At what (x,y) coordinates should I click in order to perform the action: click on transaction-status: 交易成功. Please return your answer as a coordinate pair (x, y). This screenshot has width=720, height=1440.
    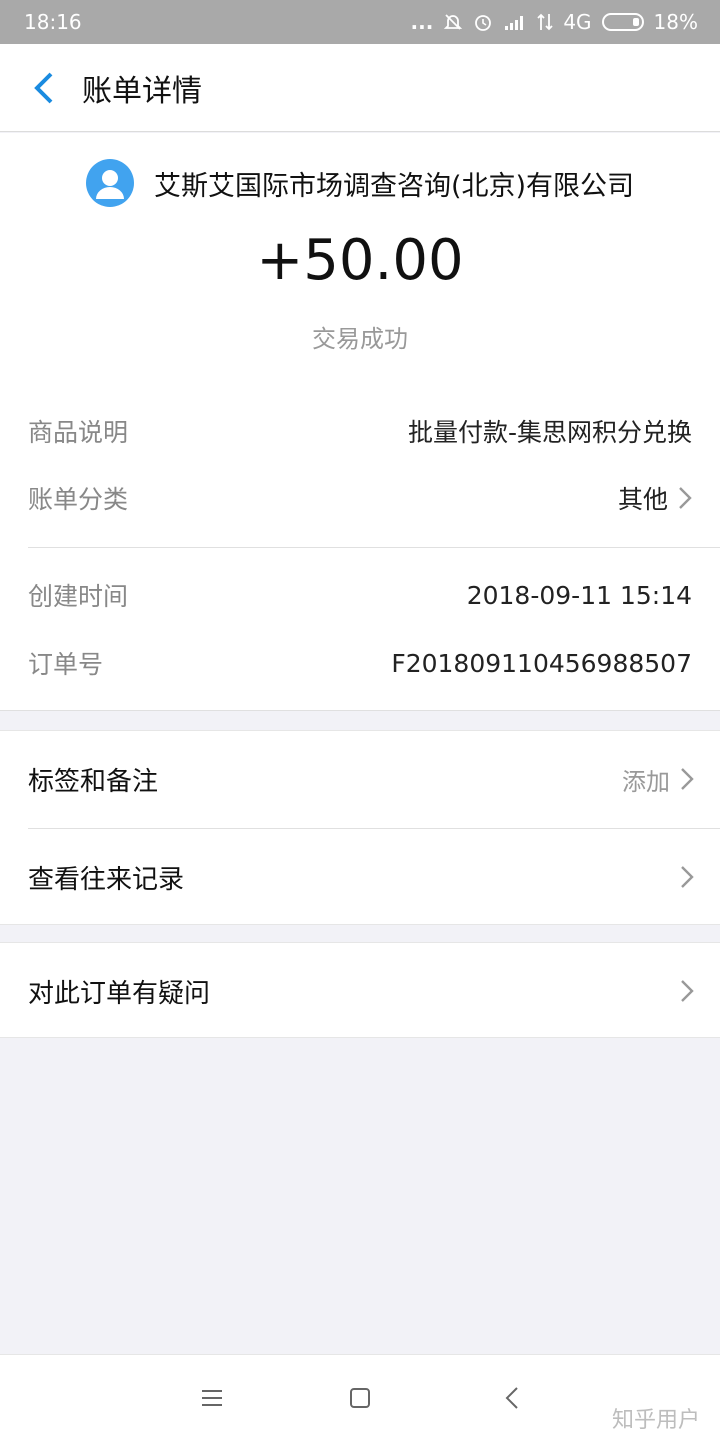
    Looking at the image, I should click on (360, 339).